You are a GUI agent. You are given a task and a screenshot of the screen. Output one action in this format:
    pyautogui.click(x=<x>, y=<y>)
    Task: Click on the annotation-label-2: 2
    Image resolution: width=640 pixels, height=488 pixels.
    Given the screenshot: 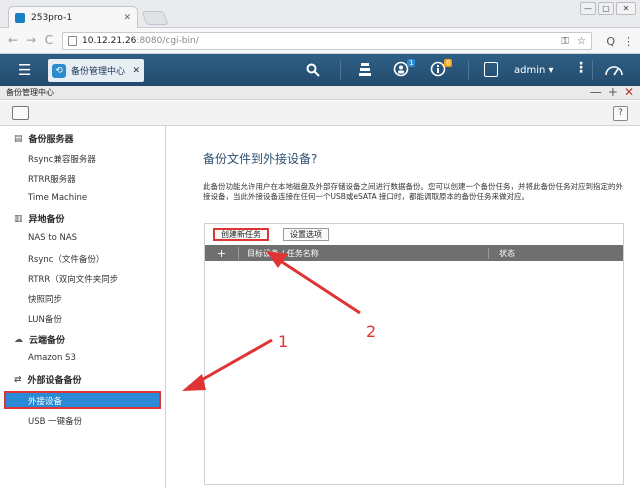 What is the action you would take?
    pyautogui.click(x=371, y=331)
    